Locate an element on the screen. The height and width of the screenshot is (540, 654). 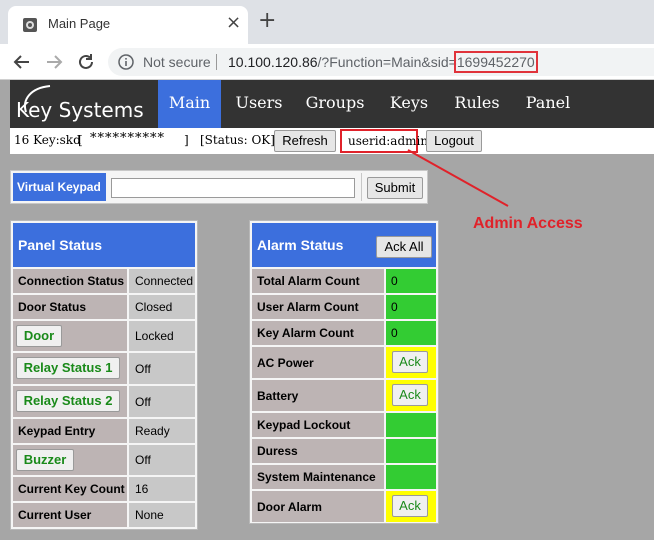
ack-battery-button: Ack is located at coordinates (410, 395).